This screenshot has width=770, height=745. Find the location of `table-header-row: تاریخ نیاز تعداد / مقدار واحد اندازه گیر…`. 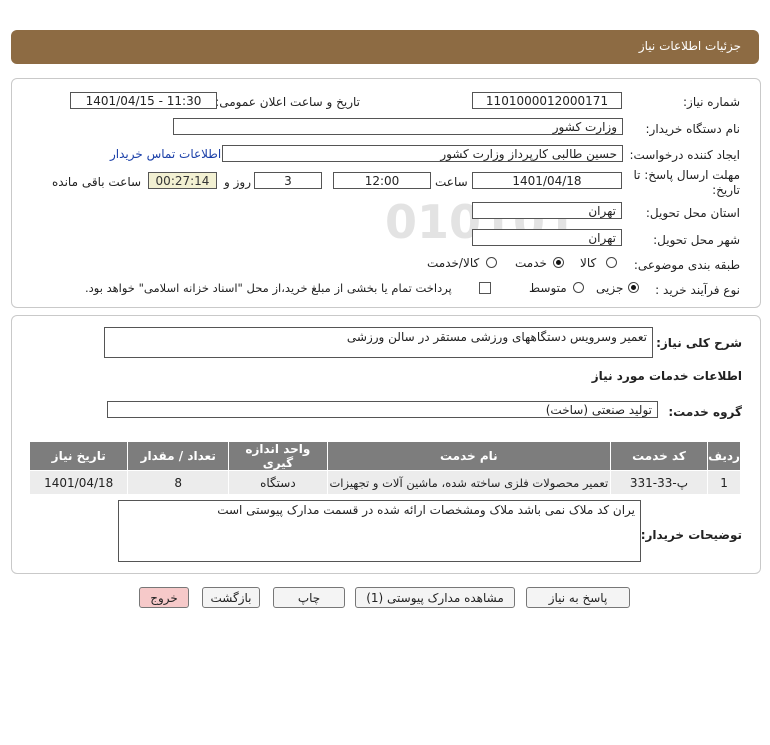

table-header-row: تاریخ نیاز تعداد / مقدار واحد اندازه گیر… is located at coordinates (384, 456).